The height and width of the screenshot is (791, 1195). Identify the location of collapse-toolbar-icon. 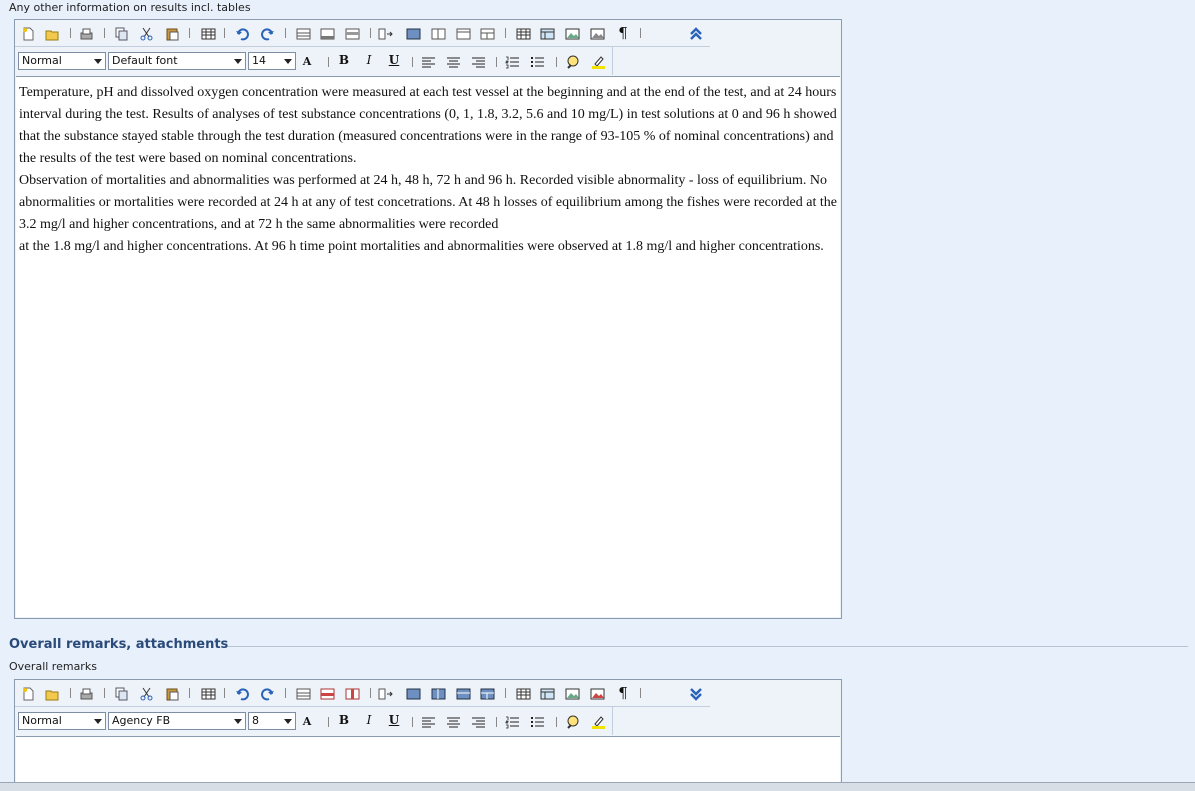
(696, 33).